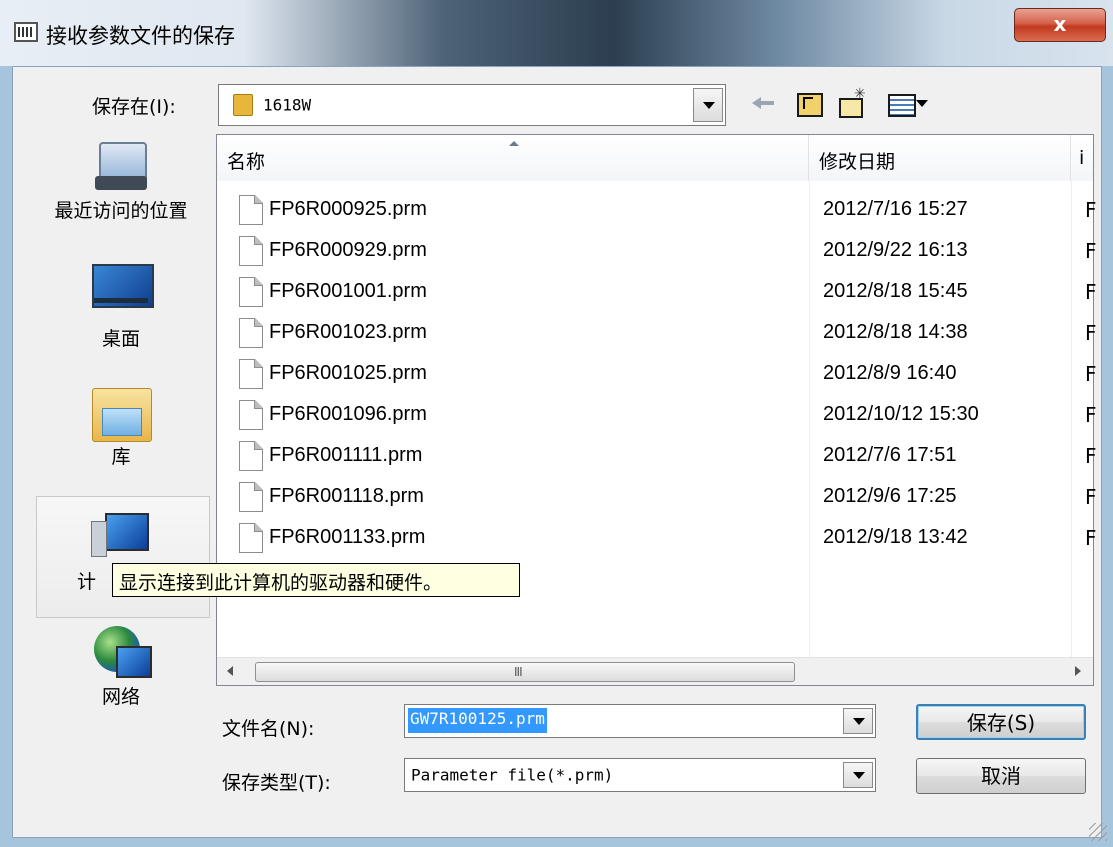  I want to click on file-date: 2012/7/16 15:27, so click(895, 209).